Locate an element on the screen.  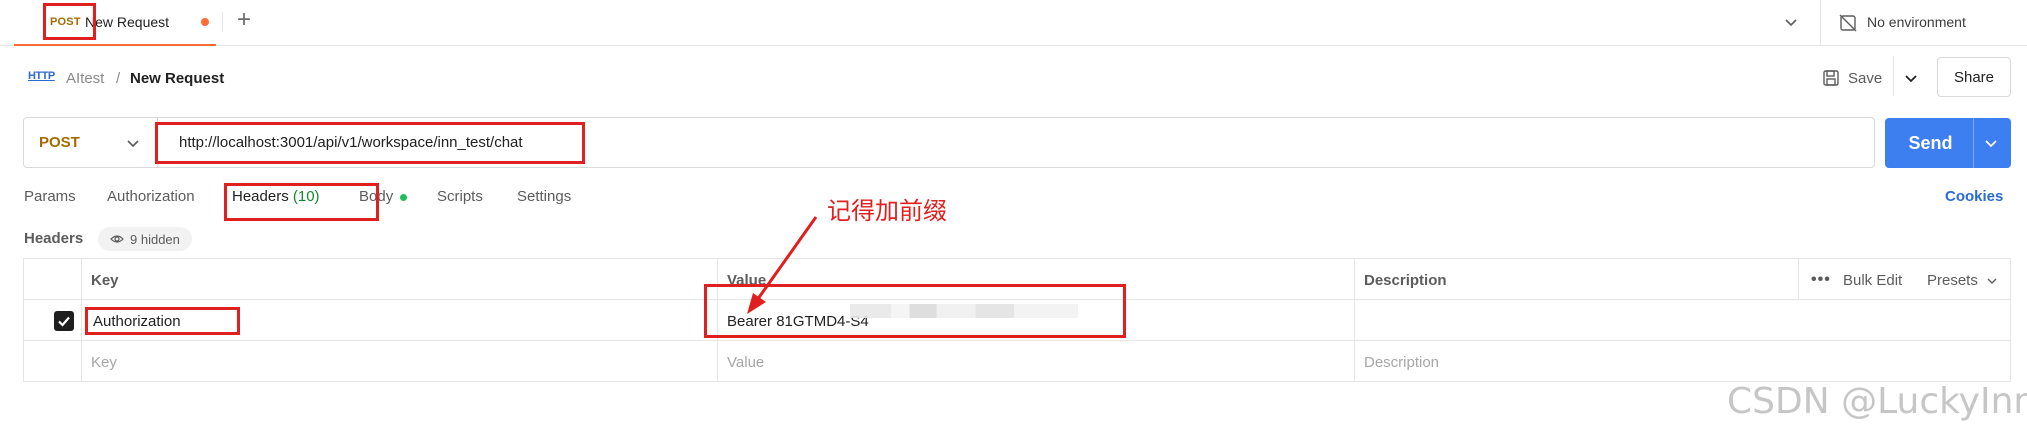
save-options-chevron-icon is located at coordinates (1911, 78).